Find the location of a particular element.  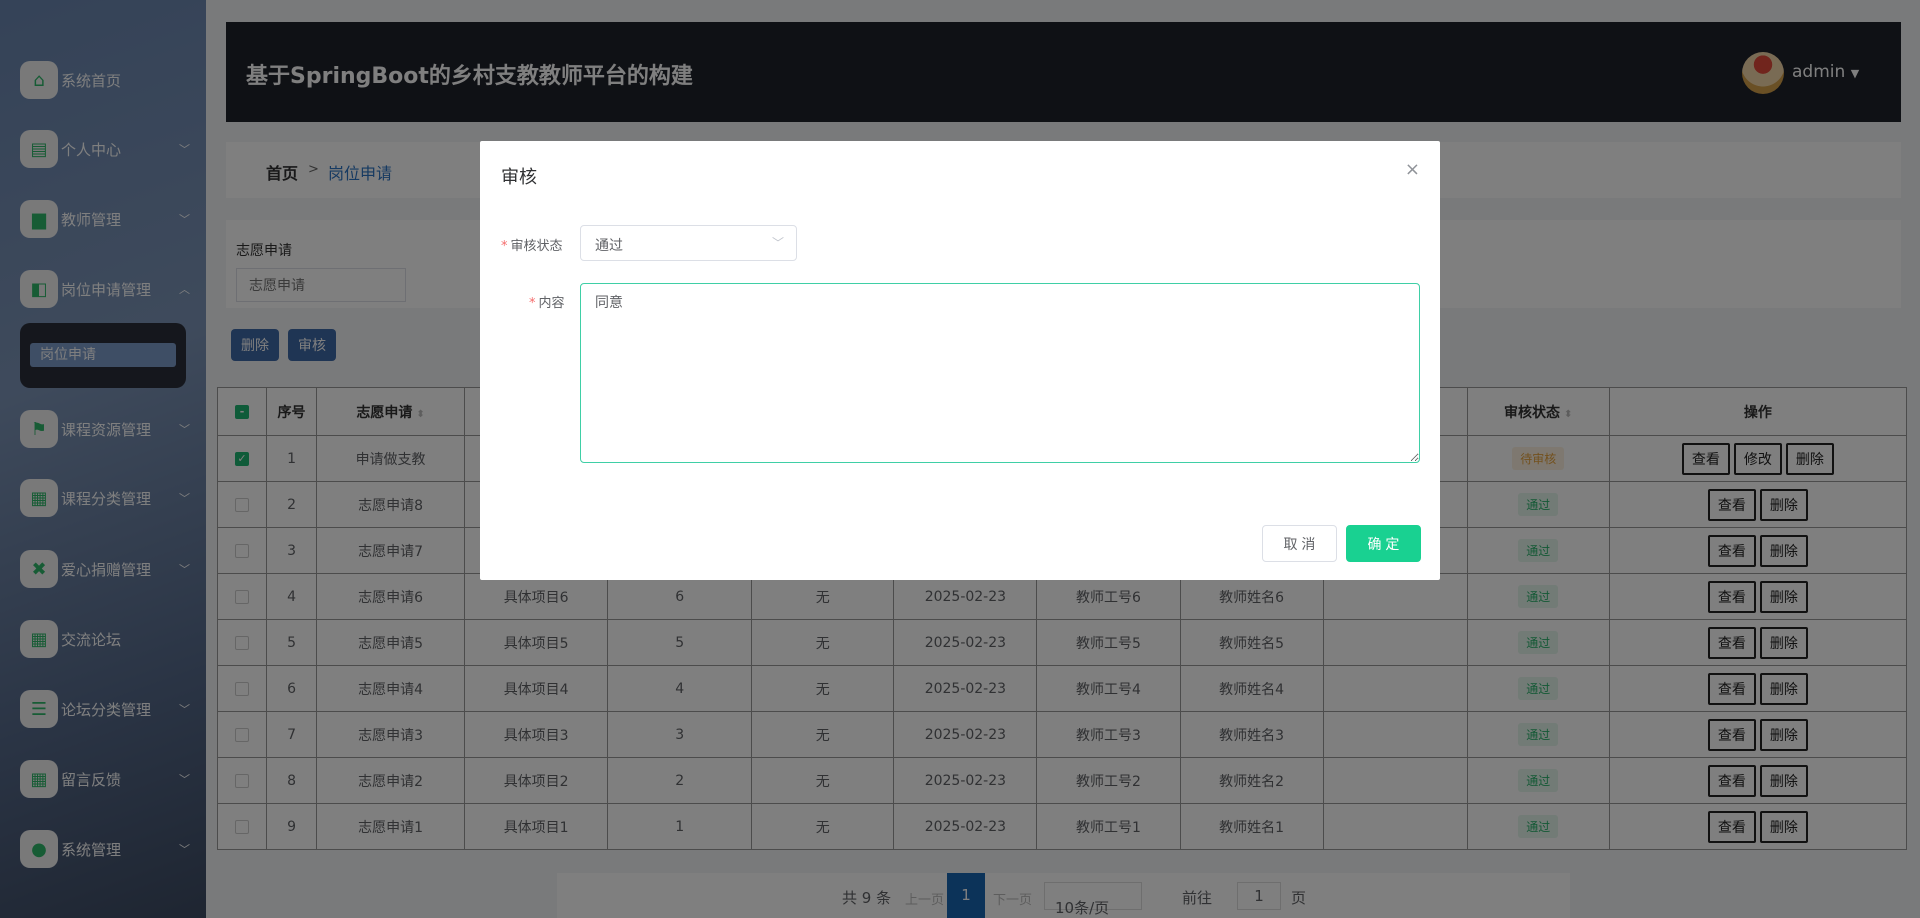

status-label: * 审核状态 is located at coordinates (532, 246).